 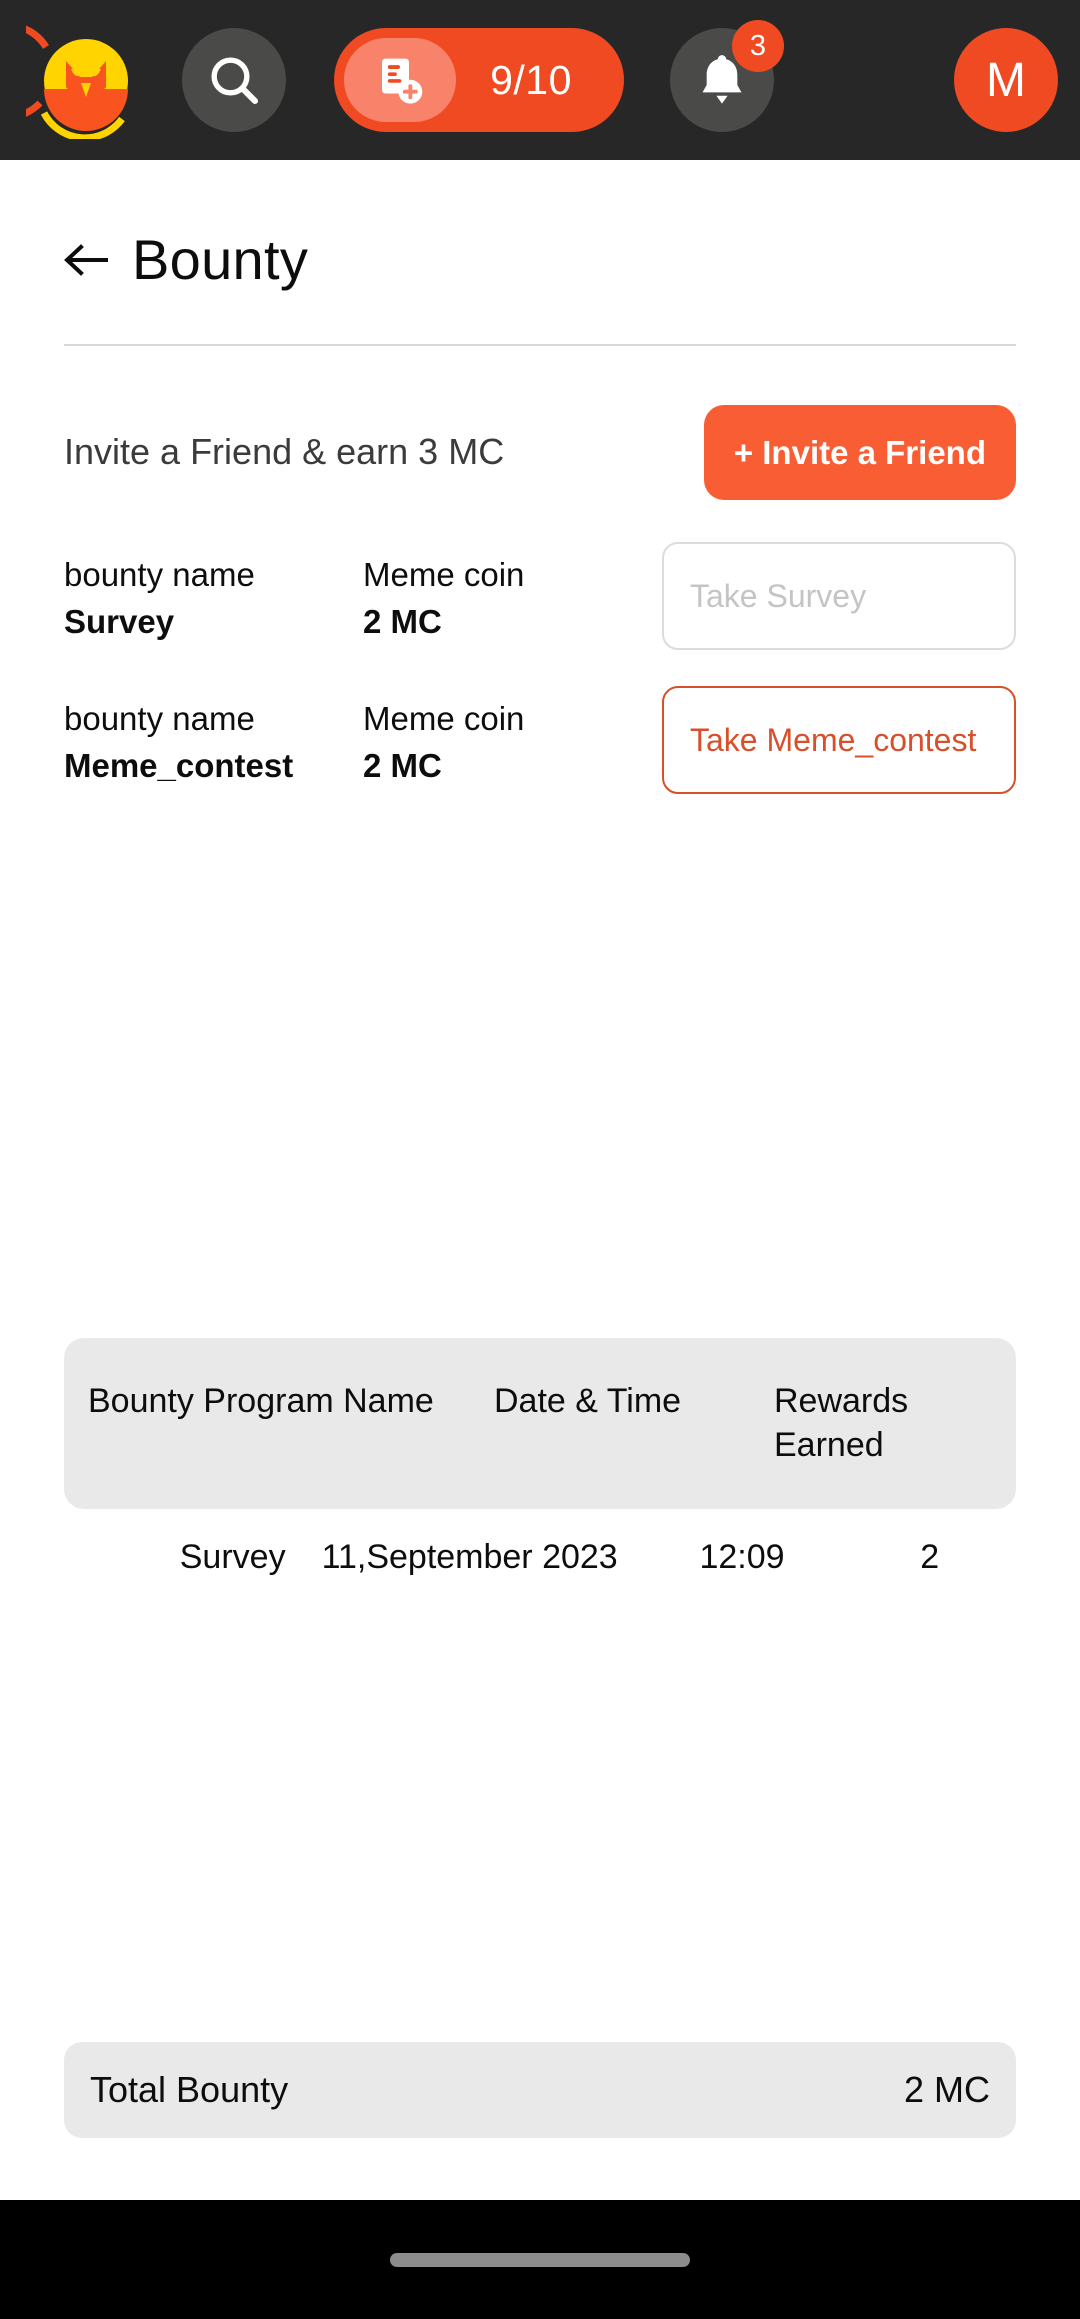 I want to click on page-title: Bounty, so click(x=220, y=259).